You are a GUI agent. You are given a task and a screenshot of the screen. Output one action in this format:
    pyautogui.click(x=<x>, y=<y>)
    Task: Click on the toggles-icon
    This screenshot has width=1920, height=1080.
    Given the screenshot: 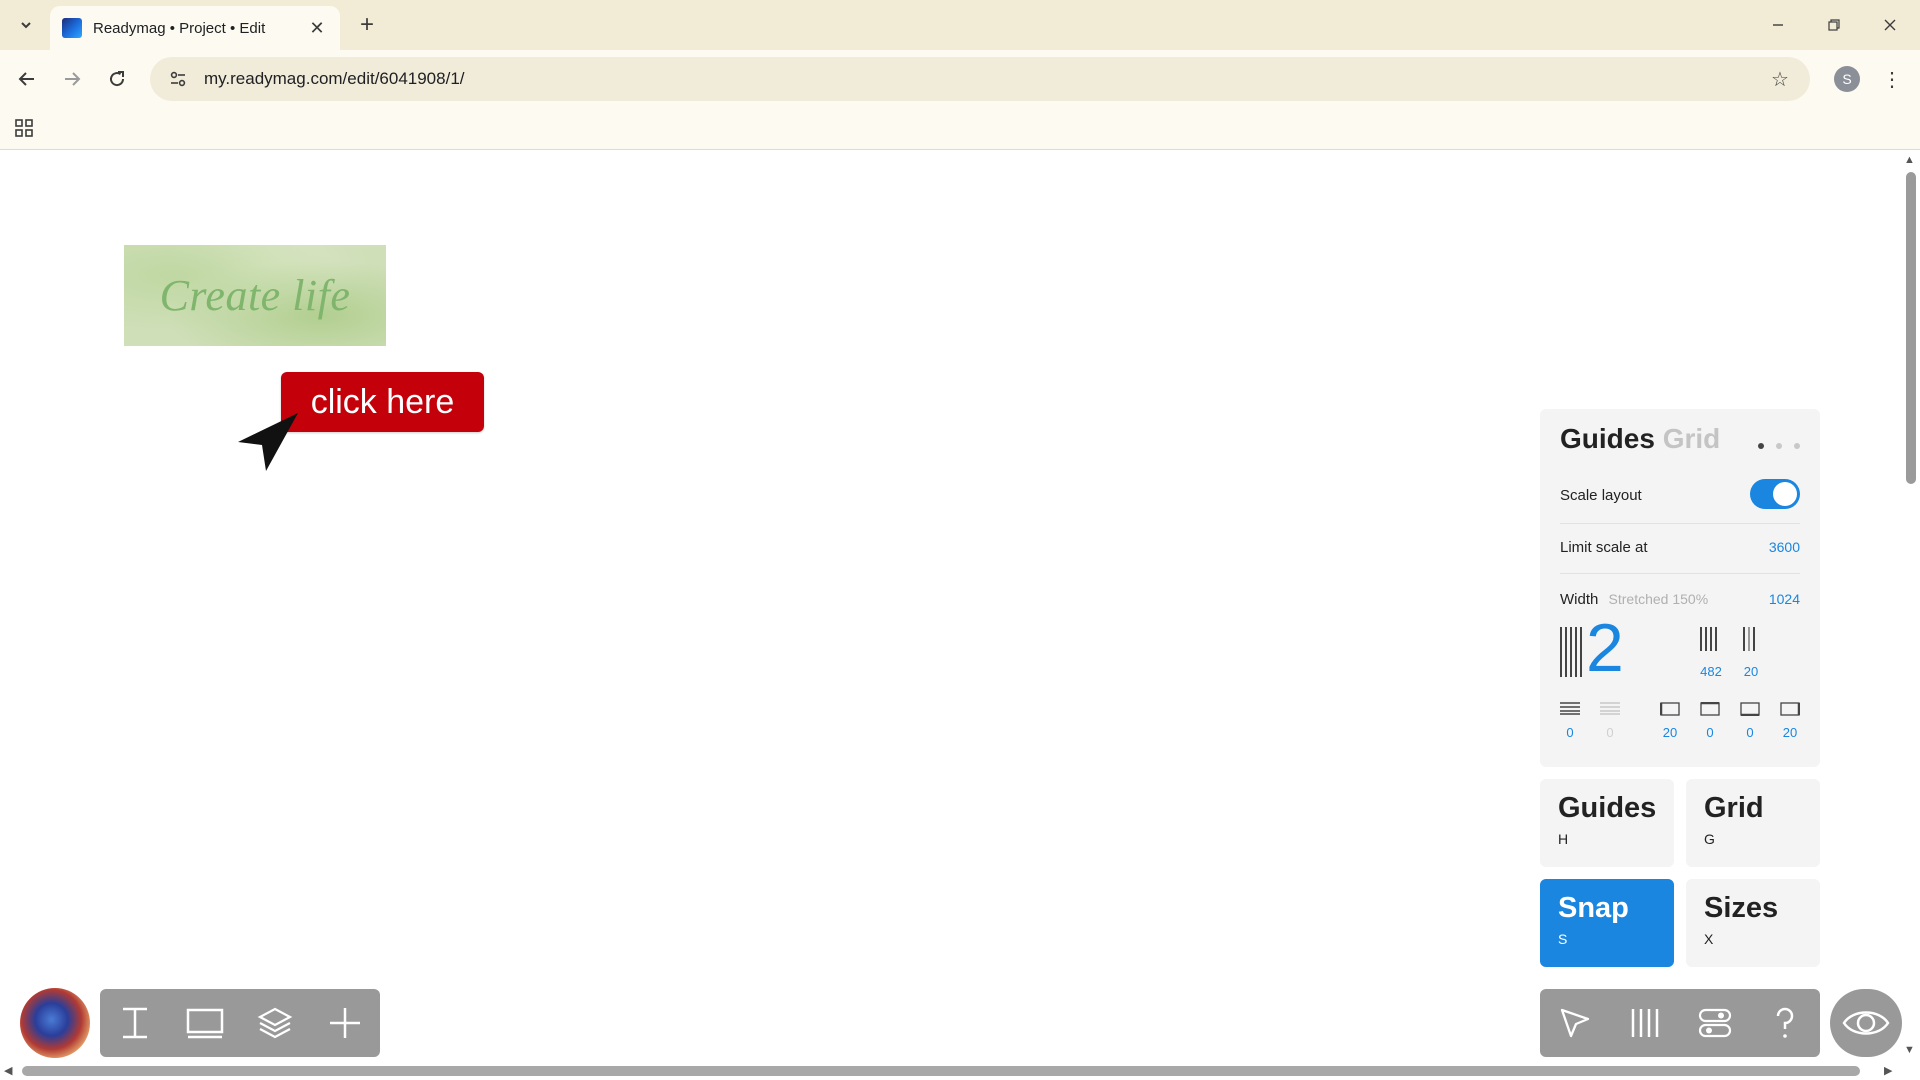 What is the action you would take?
    pyautogui.click(x=1715, y=1023)
    